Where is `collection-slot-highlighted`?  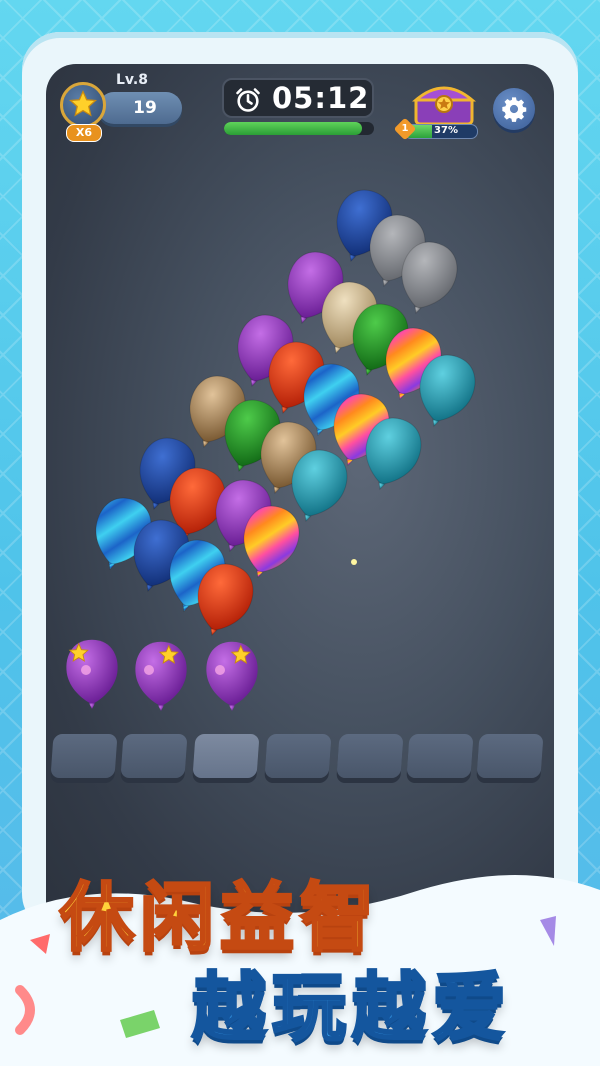
collection-slot-highlighted is located at coordinates (226, 756).